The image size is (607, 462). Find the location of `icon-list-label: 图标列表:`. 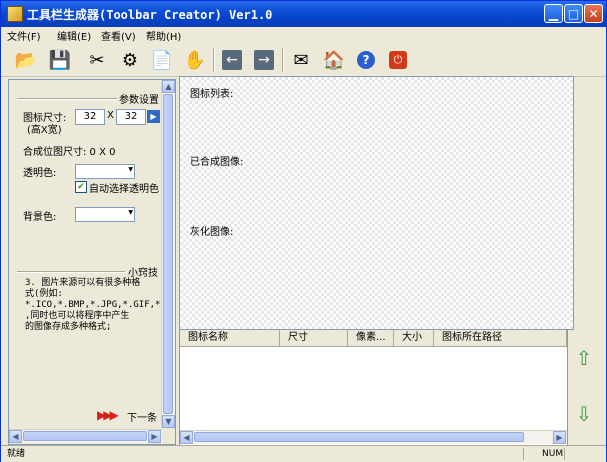

icon-list-label: 图标列表: is located at coordinates (212, 94).